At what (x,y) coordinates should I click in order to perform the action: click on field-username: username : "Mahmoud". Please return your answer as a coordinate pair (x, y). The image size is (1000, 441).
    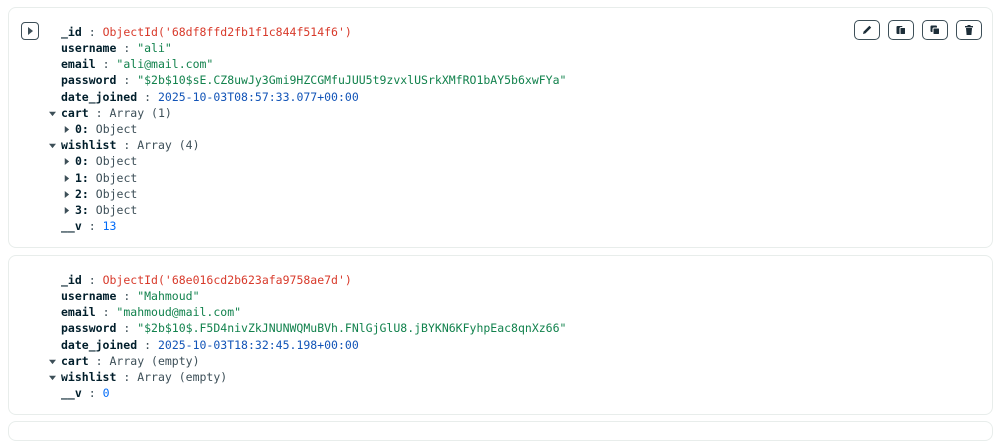
    Looking at the image, I should click on (130, 296).